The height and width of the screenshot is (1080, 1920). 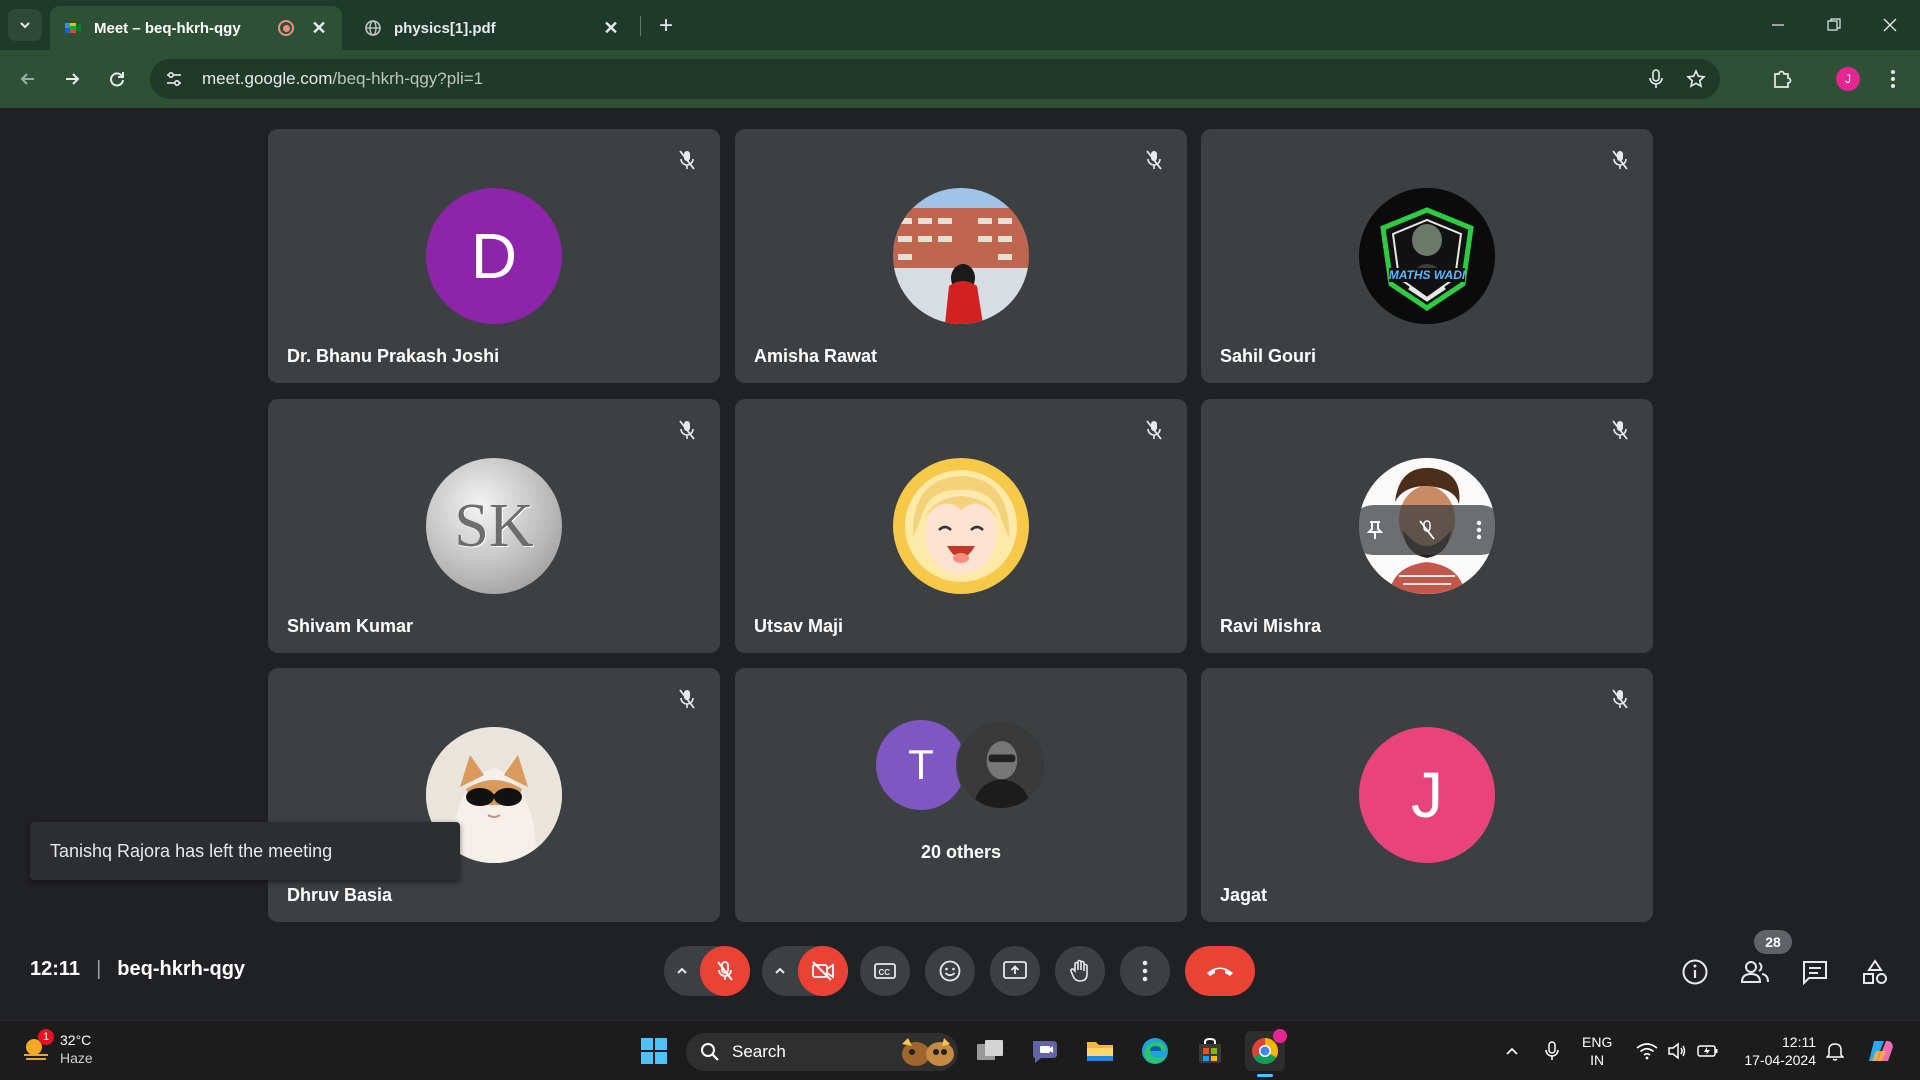 I want to click on puzzle-icon, so click(x=1783, y=79).